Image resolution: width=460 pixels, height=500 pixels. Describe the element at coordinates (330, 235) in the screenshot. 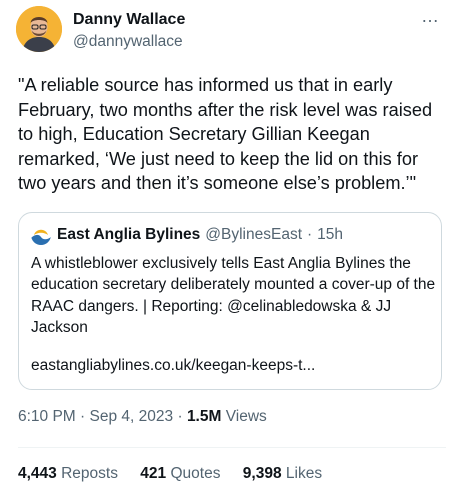

I see `quoted-age: 15h` at that location.